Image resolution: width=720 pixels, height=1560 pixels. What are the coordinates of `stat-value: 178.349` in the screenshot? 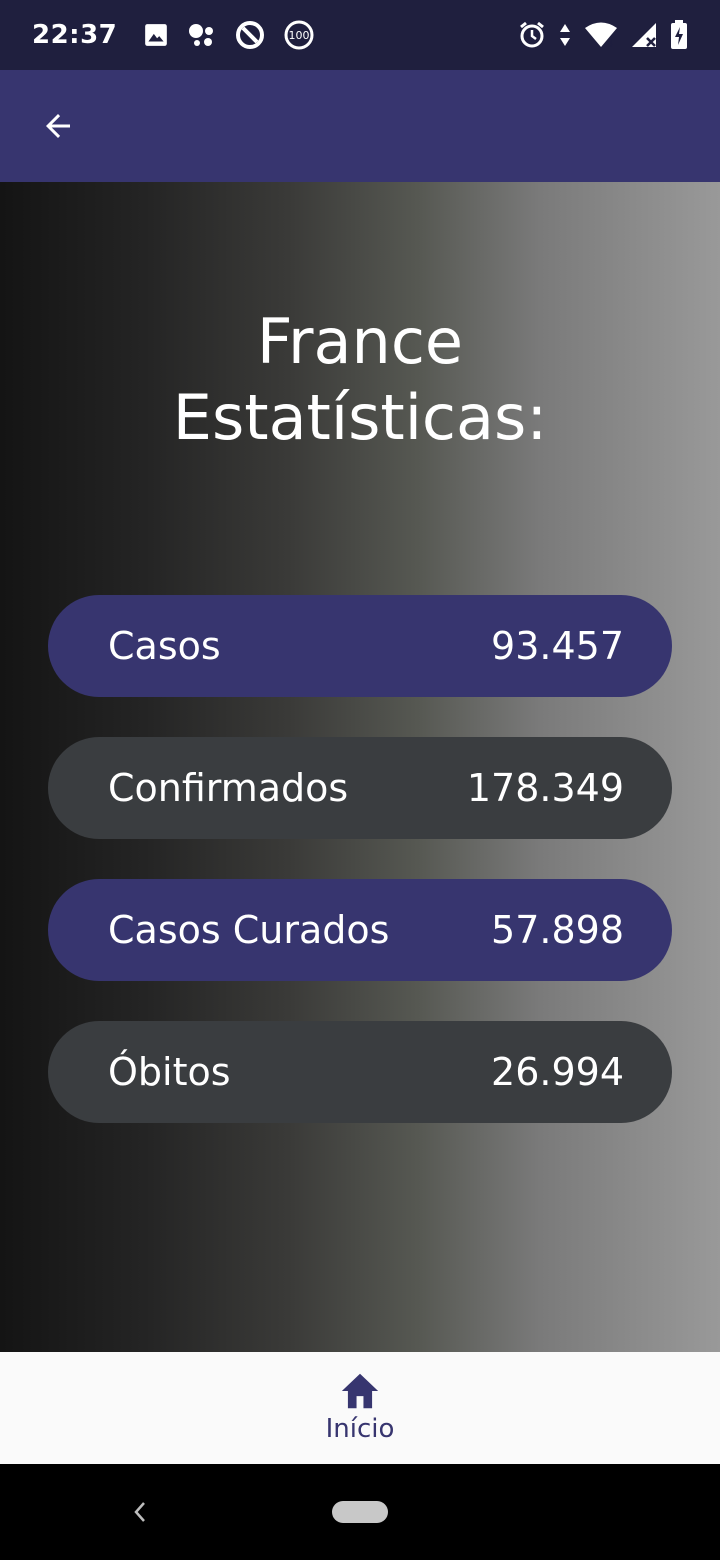 It's located at (545, 788).